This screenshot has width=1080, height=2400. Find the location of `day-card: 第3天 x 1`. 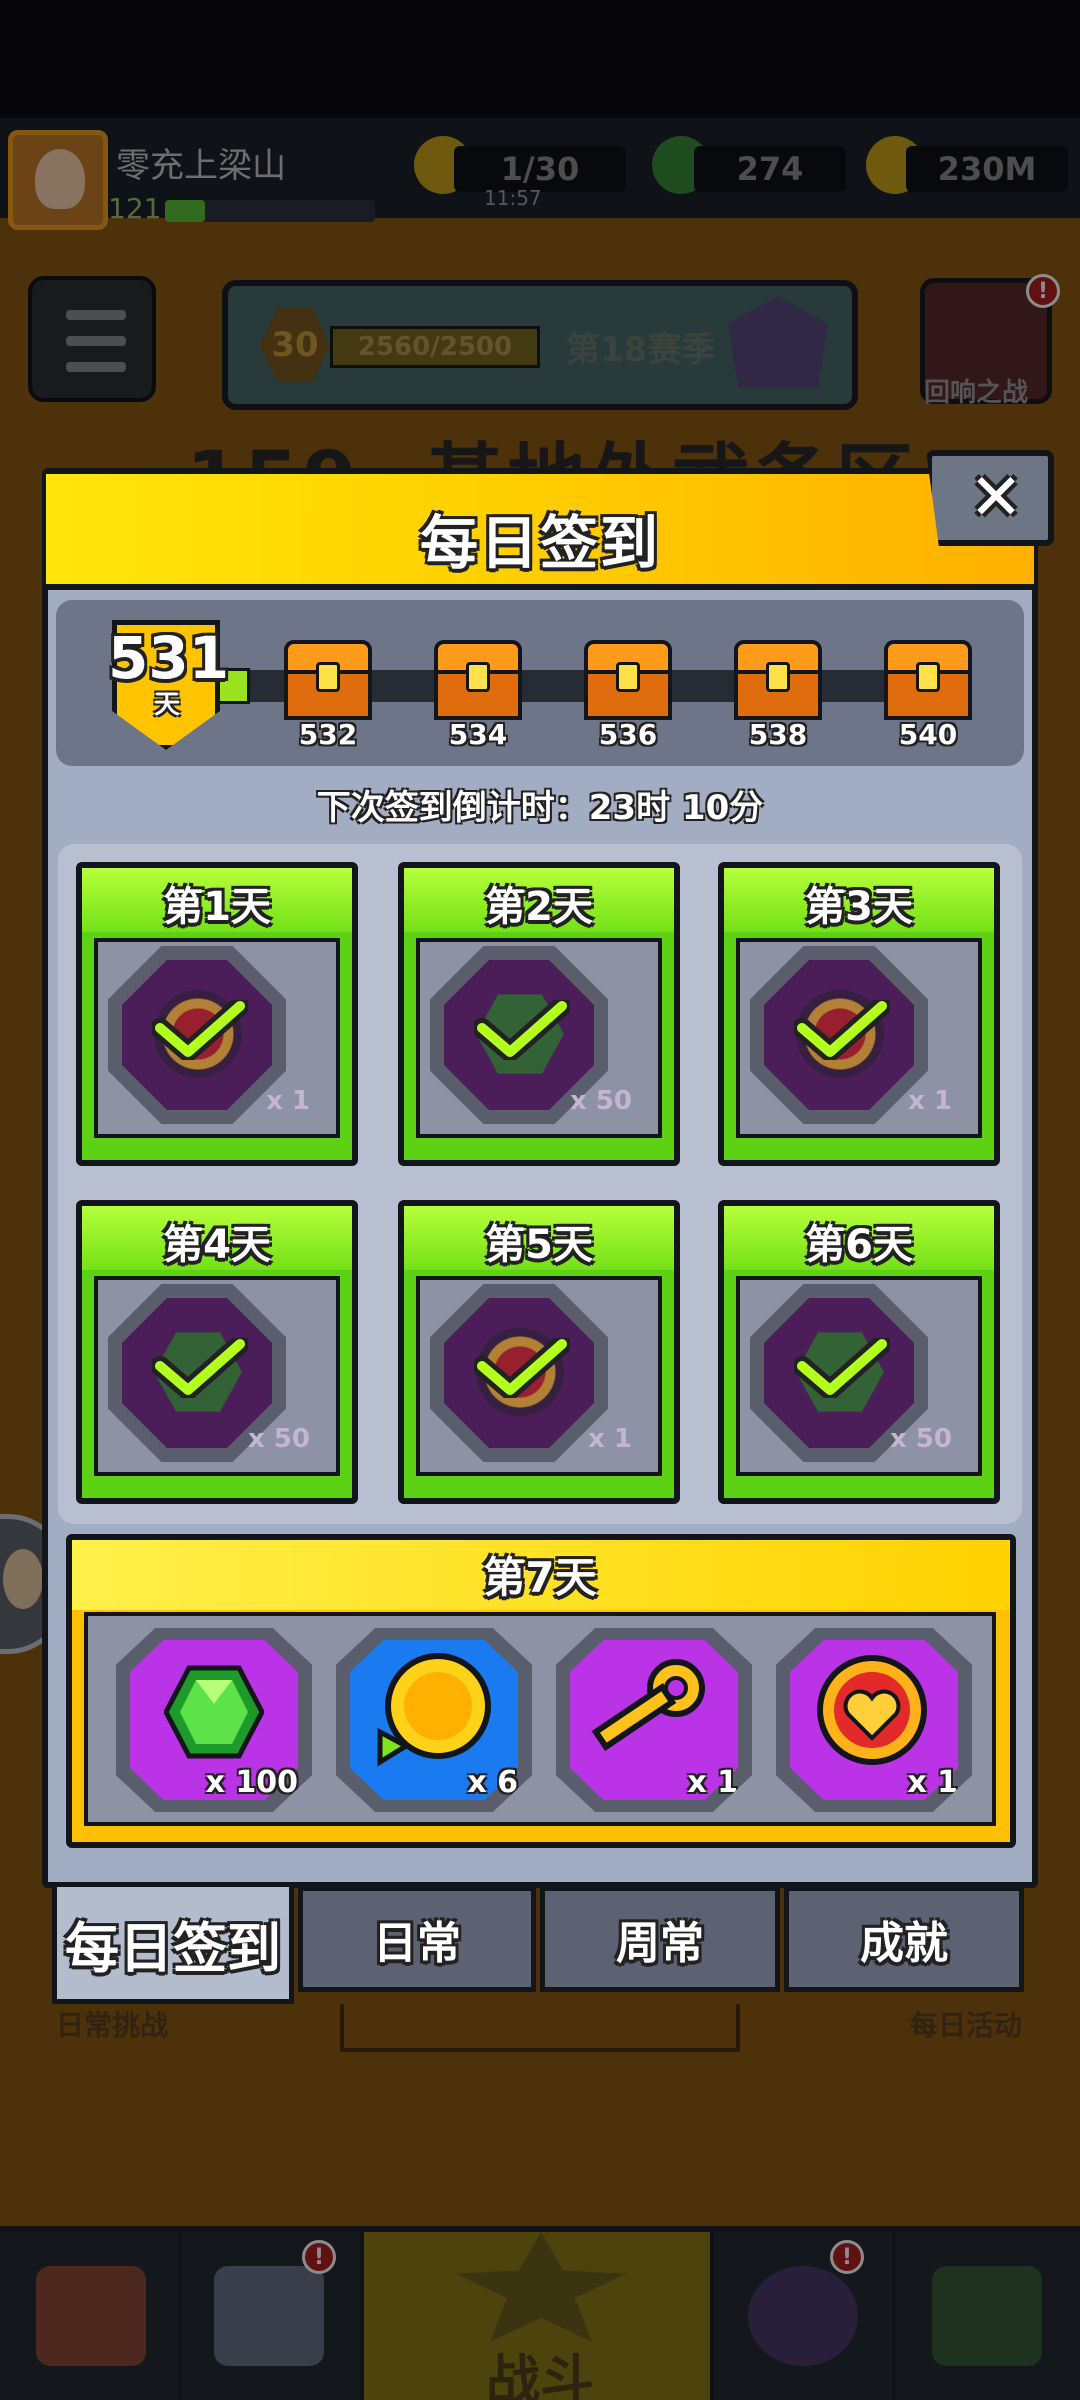

day-card: 第3天 x 1 is located at coordinates (859, 1014).